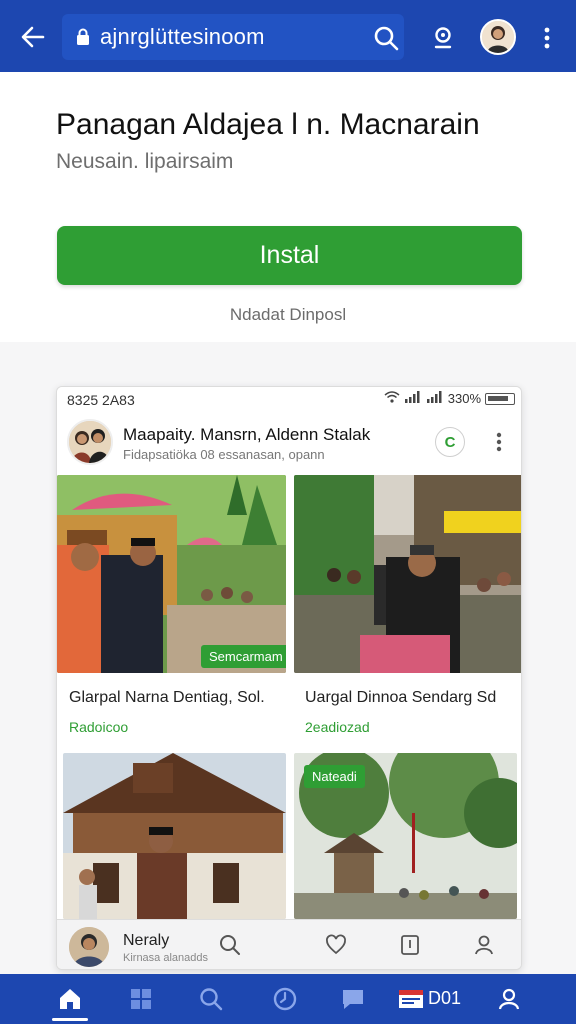 Image resolution: width=576 pixels, height=1024 pixels. I want to click on battery-percent: 330%, so click(464, 398).